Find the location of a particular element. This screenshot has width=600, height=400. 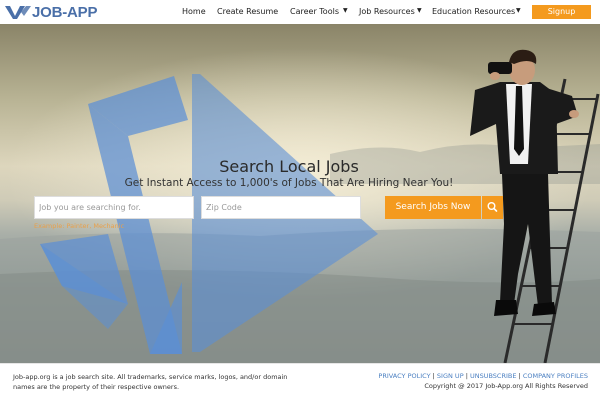

search-icon-button is located at coordinates (492, 207).